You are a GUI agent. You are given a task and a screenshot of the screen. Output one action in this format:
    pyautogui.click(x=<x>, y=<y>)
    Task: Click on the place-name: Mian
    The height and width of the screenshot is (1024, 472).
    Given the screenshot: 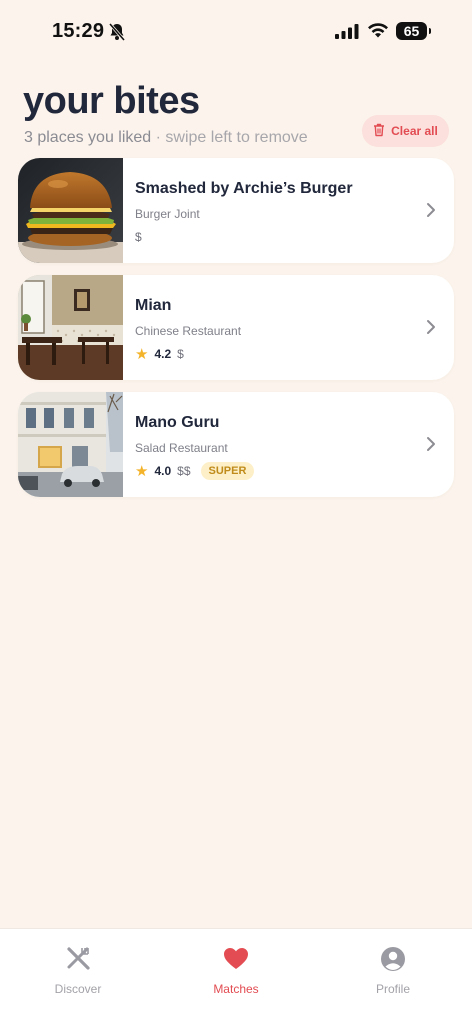 What is the action you would take?
    pyautogui.click(x=153, y=305)
    